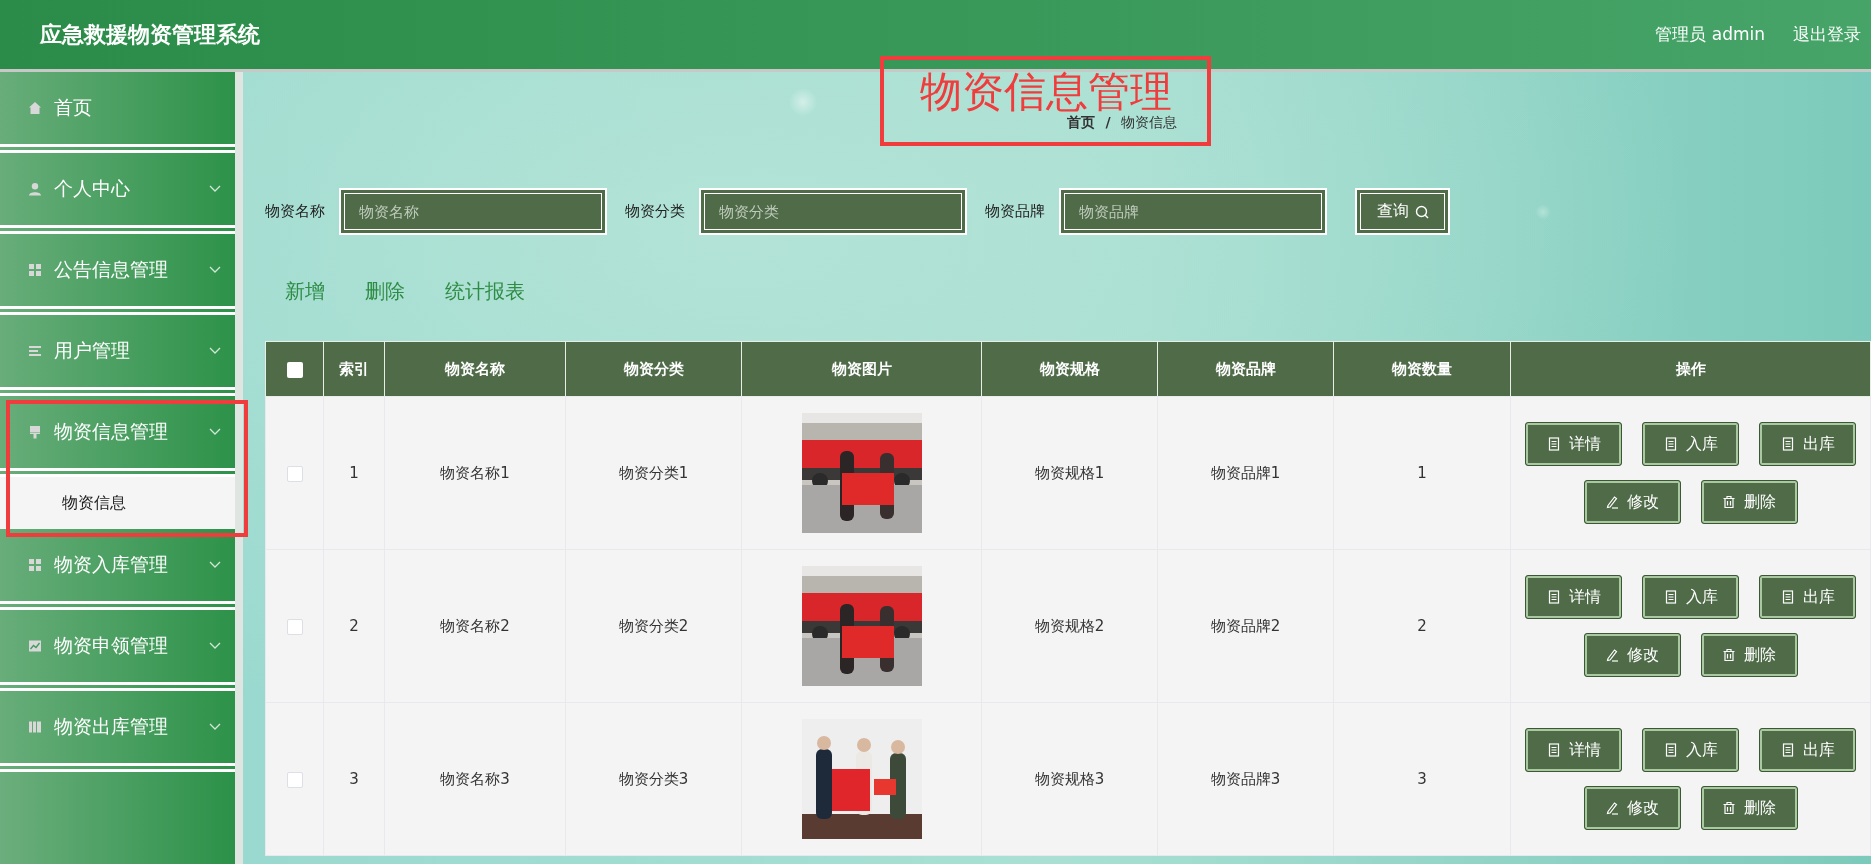 The image size is (1871, 864). What do you see at coordinates (92, 188) in the screenshot?
I see `sidebar-label: 个人中心` at bounding box center [92, 188].